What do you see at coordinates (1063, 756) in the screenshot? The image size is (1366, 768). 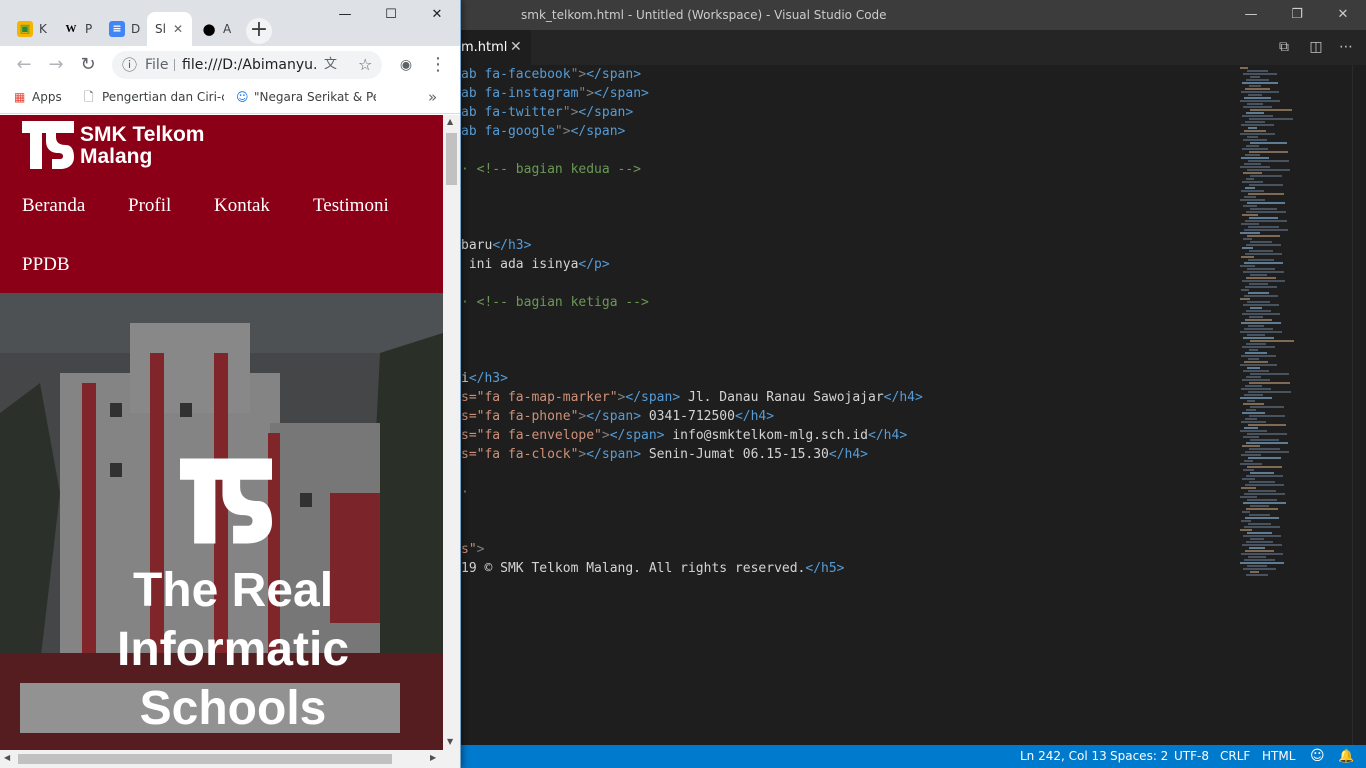 I see `cursor-position: Ln 242, Col 13` at bounding box center [1063, 756].